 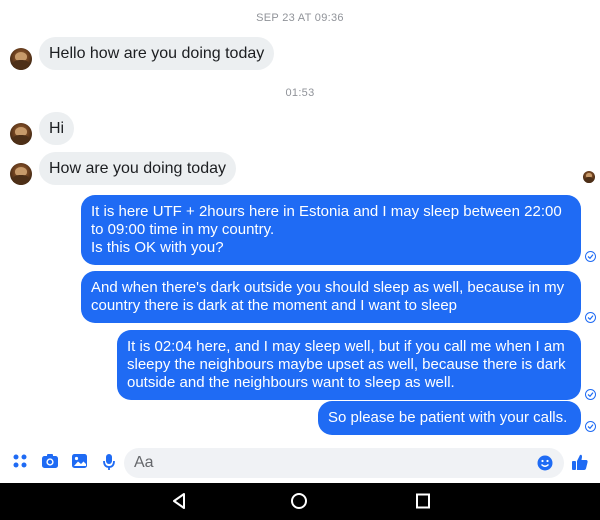 What do you see at coordinates (109, 464) in the screenshot?
I see `microphone-icon` at bounding box center [109, 464].